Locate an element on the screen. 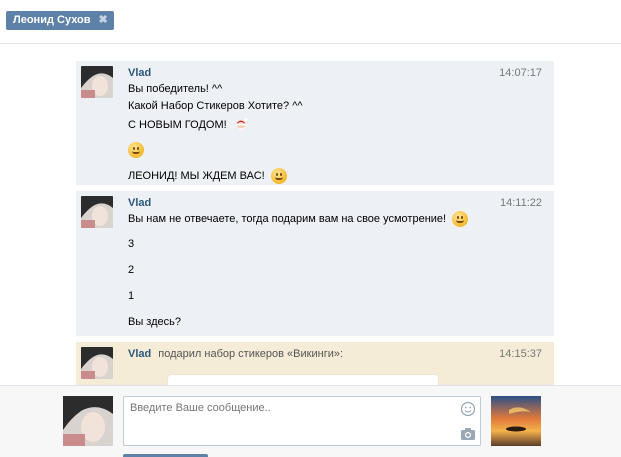 This screenshot has height=457, width=621. dialog-tab: Леонид Сухов ✖ is located at coordinates (60, 20).